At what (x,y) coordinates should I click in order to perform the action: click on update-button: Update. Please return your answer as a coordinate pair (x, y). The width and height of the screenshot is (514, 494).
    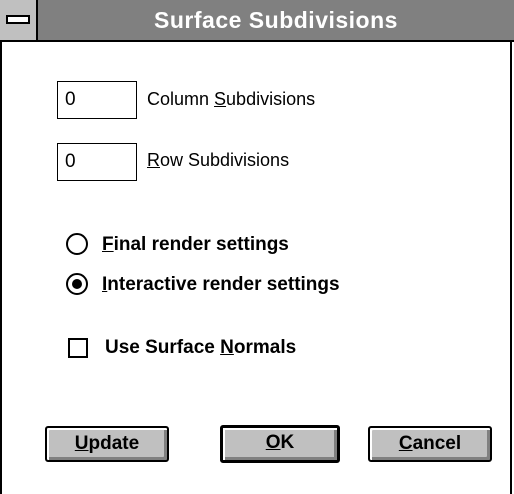
    Looking at the image, I should click on (107, 444).